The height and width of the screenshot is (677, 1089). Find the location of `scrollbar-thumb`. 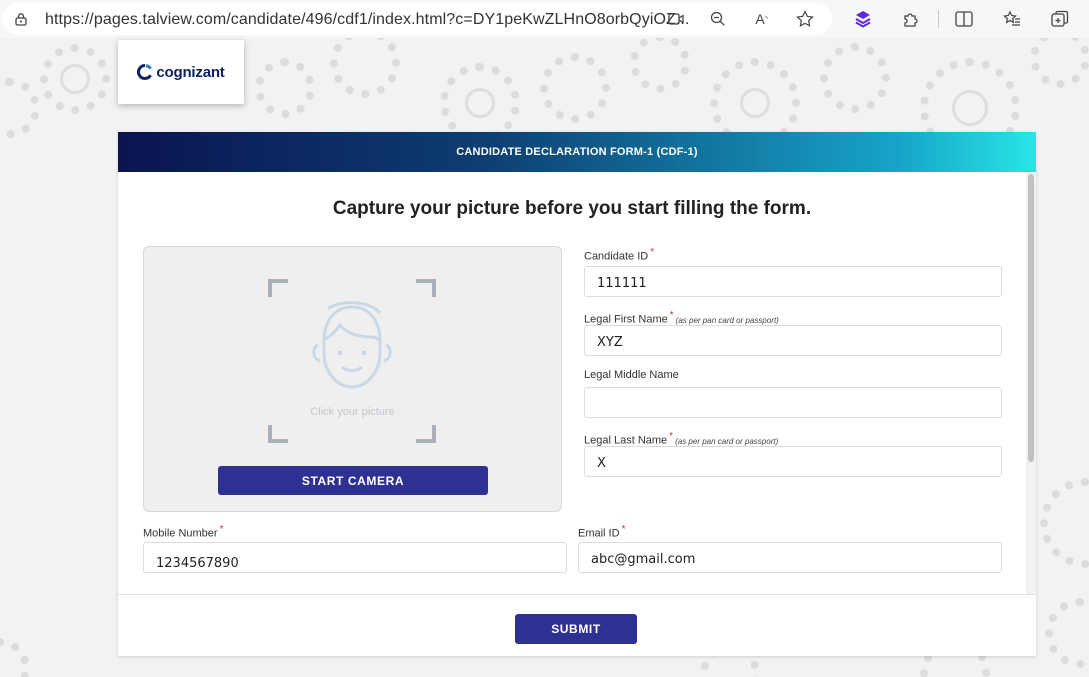

scrollbar-thumb is located at coordinates (1031, 318).